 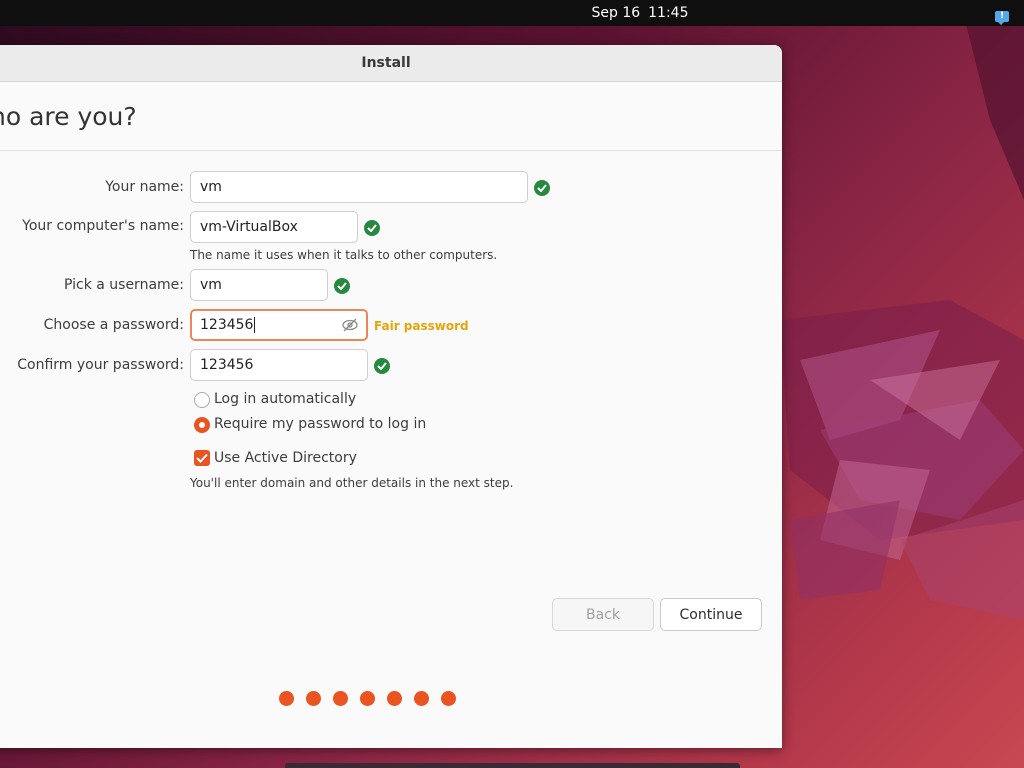 What do you see at coordinates (512, 765) in the screenshot?
I see `dock-edge` at bounding box center [512, 765].